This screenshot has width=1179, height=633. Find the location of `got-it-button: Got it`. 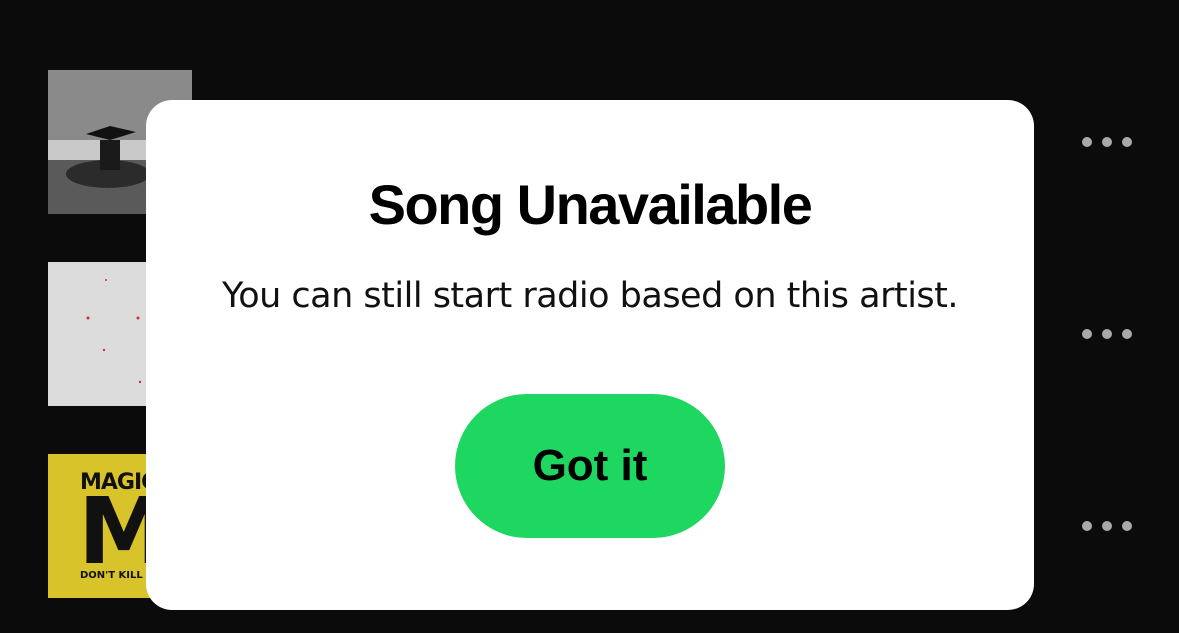

got-it-button: Got it is located at coordinates (590, 466).